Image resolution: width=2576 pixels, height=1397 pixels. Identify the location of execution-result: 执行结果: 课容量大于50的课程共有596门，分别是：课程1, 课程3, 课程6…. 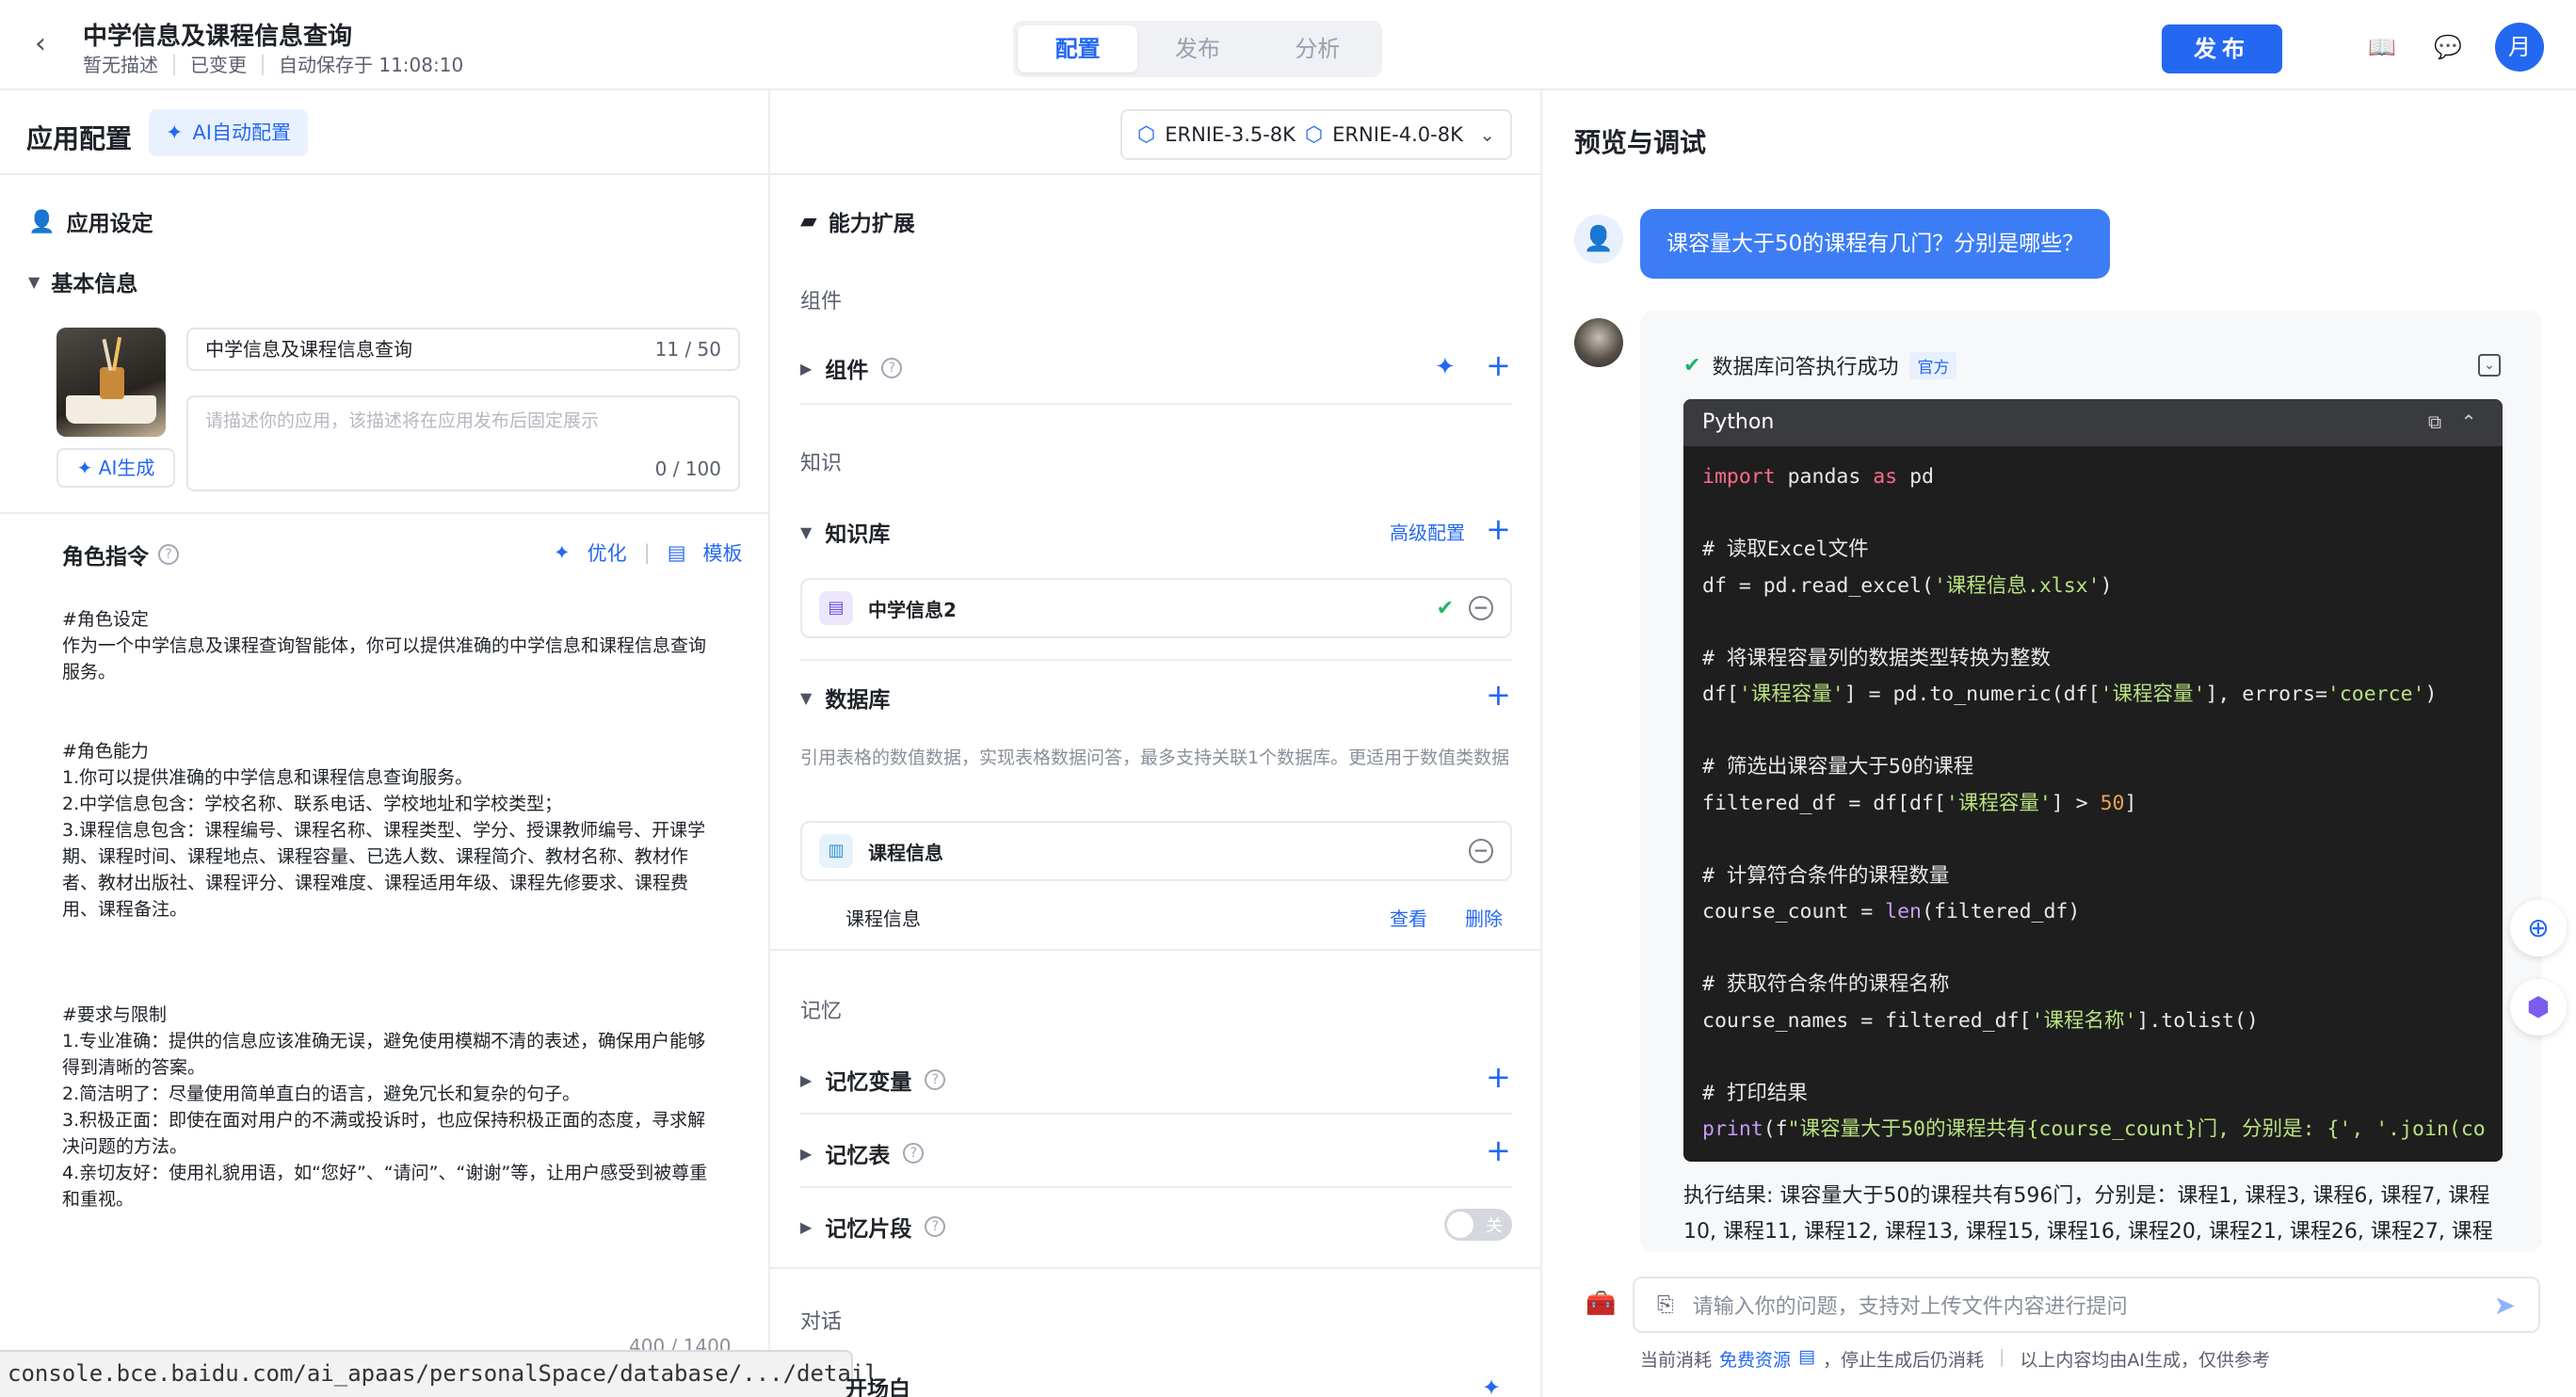
(2088, 1214).